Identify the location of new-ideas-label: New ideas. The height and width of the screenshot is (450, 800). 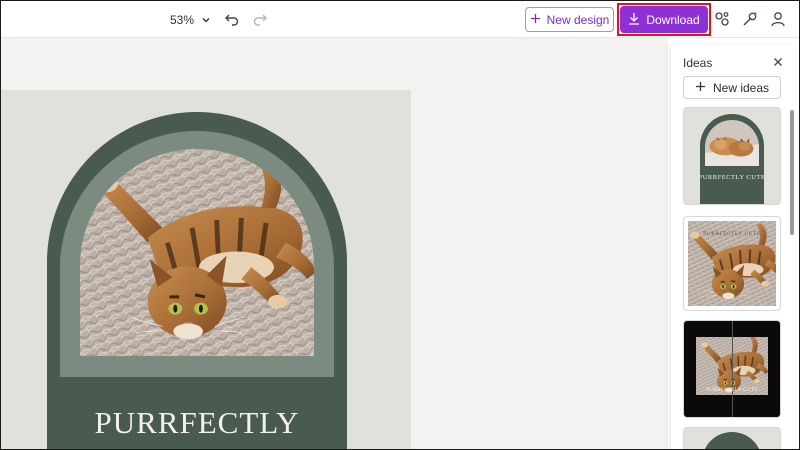
(741, 87).